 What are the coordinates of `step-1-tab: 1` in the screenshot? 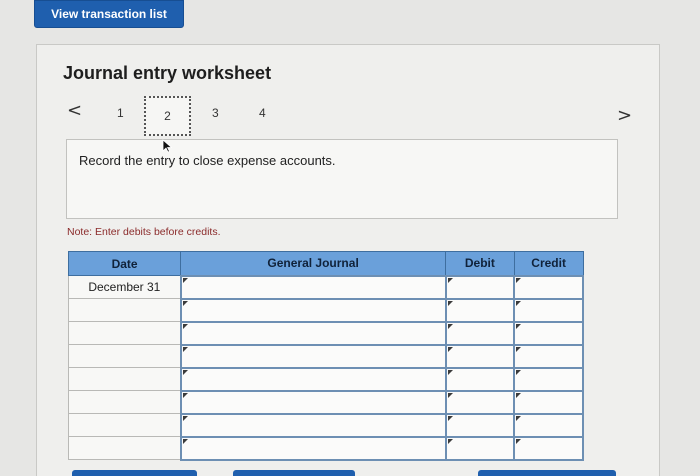 It's located at (120, 113).